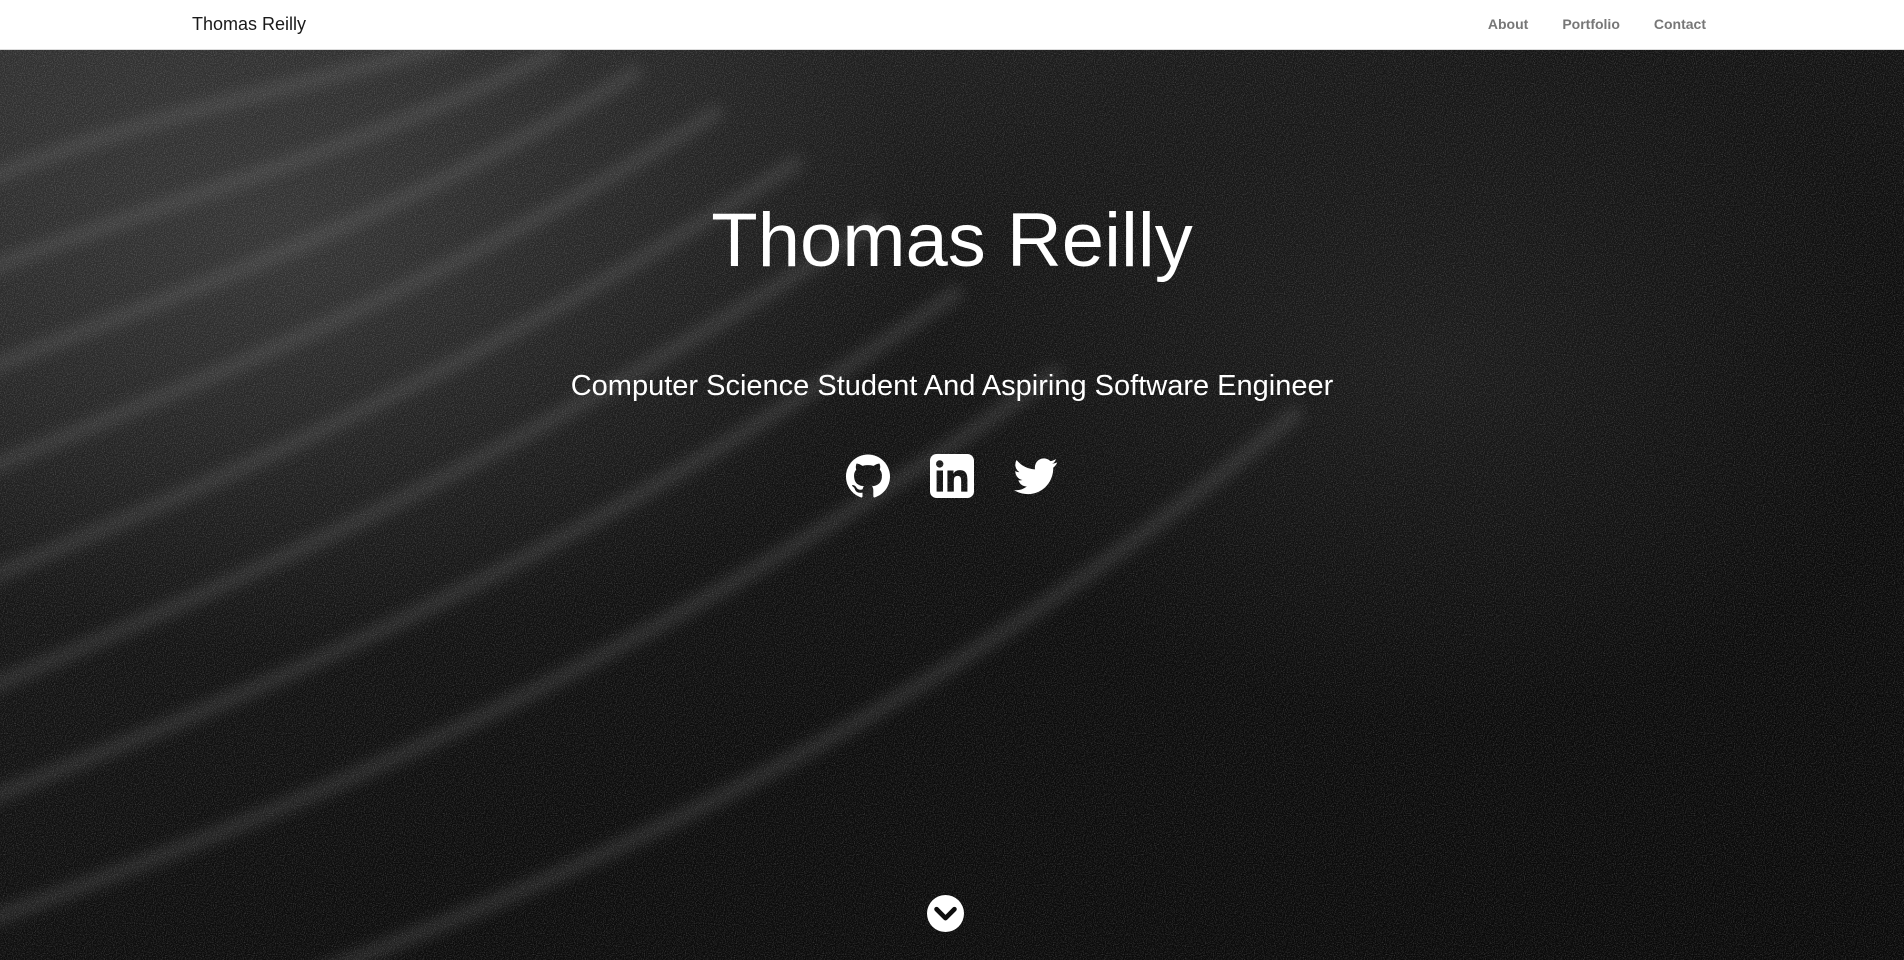 The image size is (1904, 960). What do you see at coordinates (952, 240) in the screenshot?
I see `hero-title: Thomas Reilly` at bounding box center [952, 240].